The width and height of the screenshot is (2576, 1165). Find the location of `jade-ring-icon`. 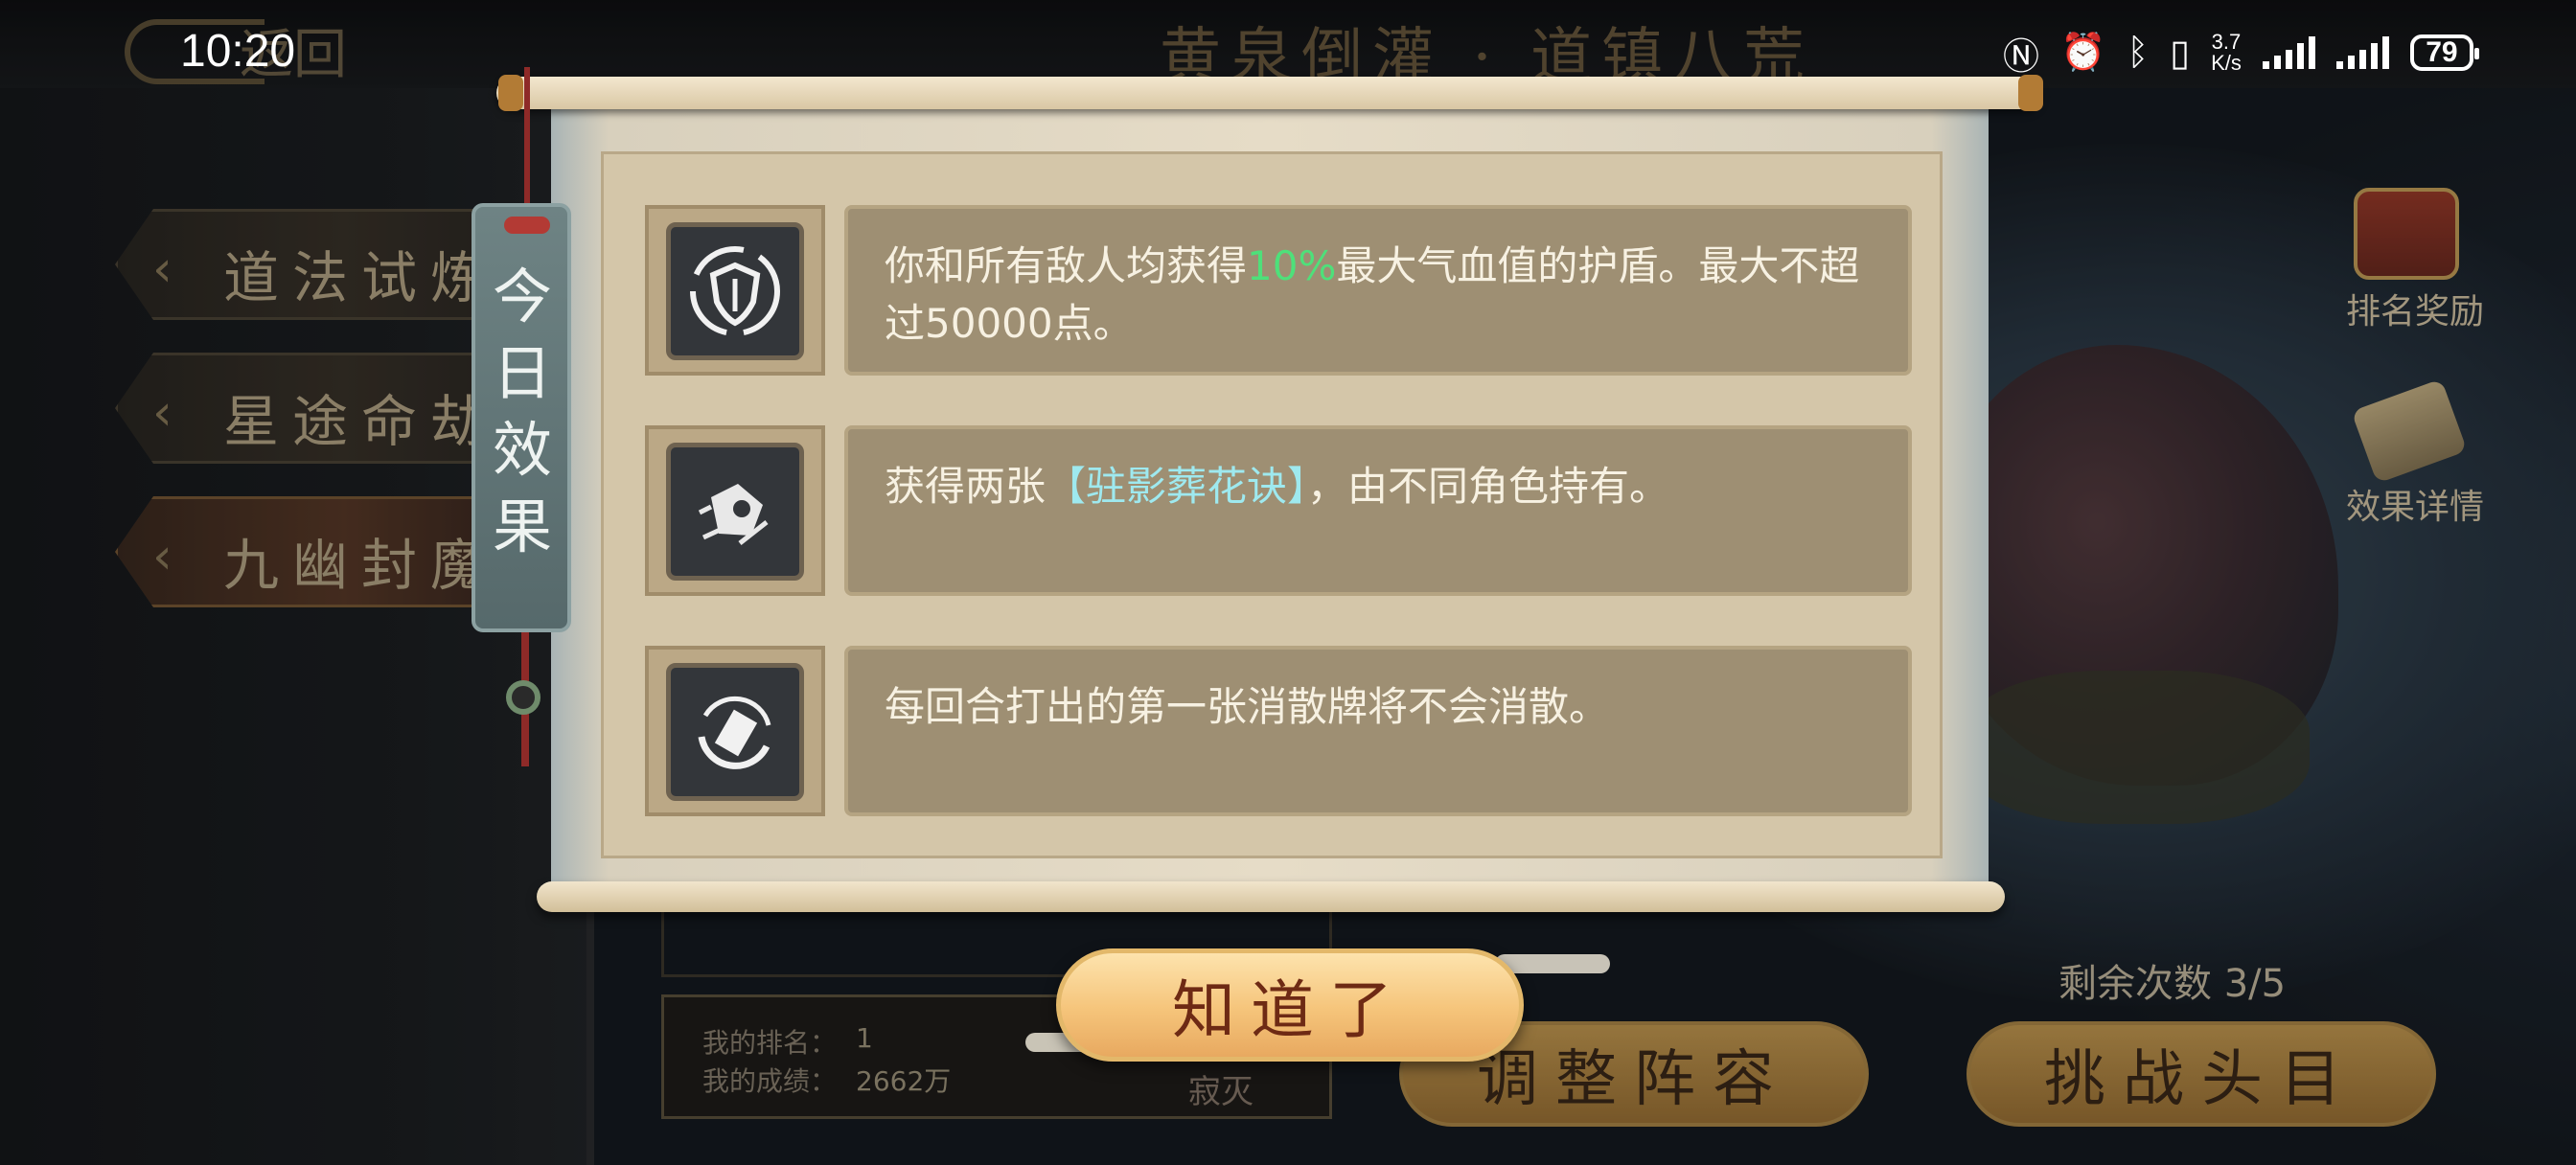

jade-ring-icon is located at coordinates (523, 698).